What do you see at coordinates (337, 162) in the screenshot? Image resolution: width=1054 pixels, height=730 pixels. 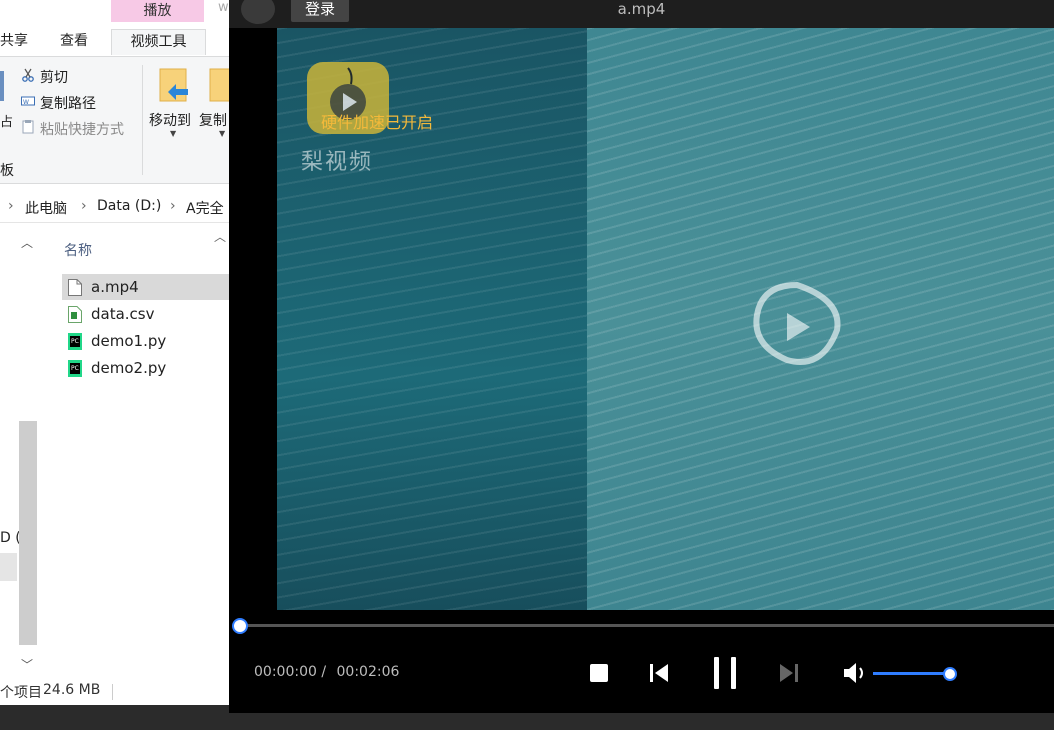 I see `watermark-text: 梨视频` at bounding box center [337, 162].